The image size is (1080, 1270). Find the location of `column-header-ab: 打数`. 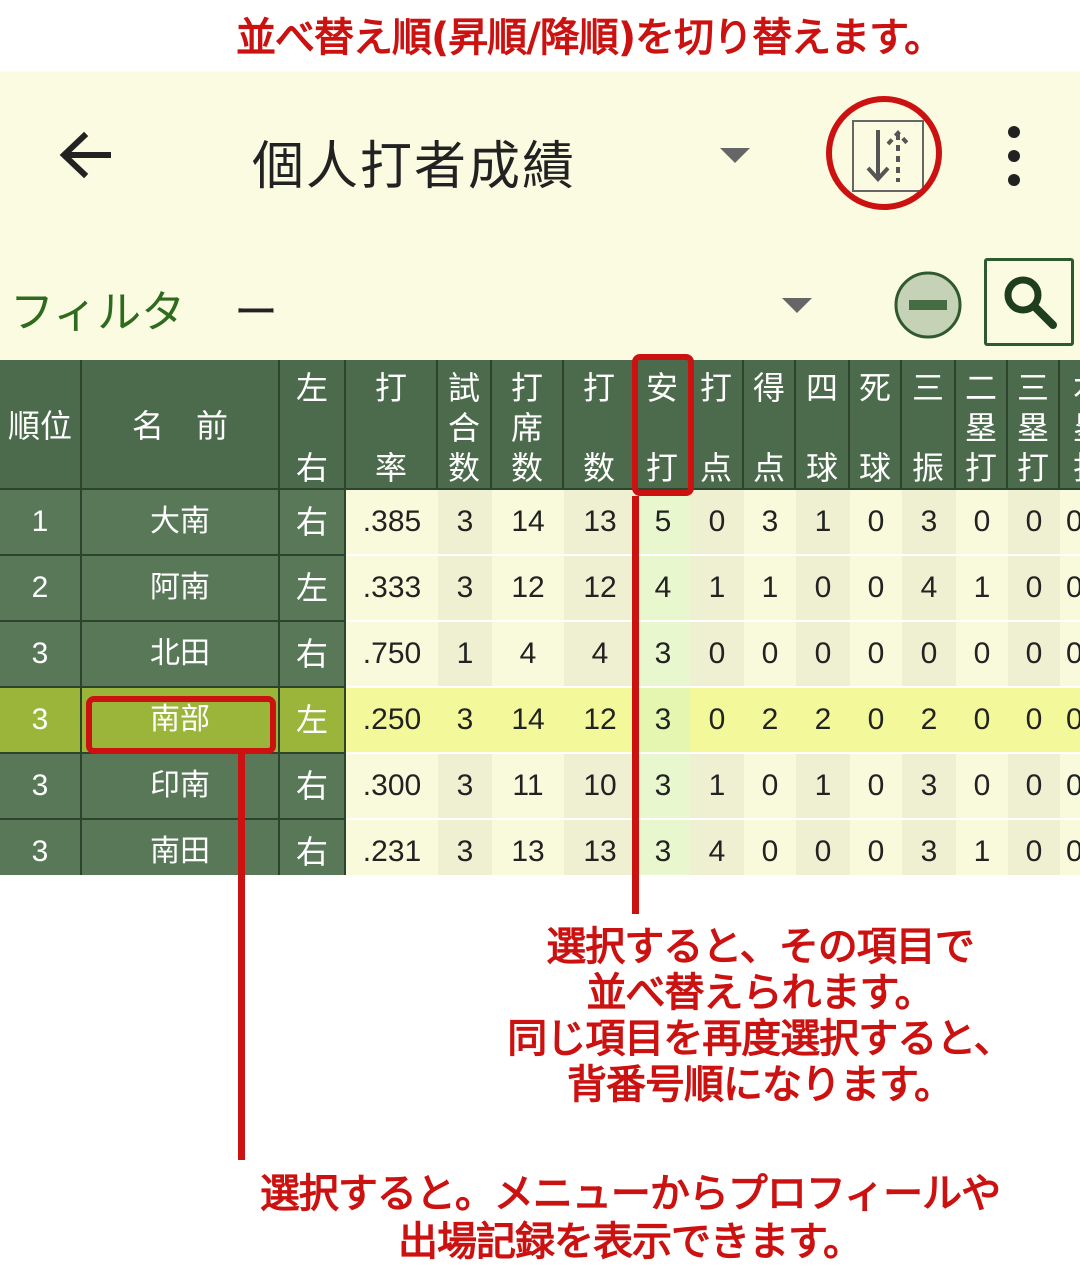

column-header-ab: 打数 is located at coordinates (600, 425).